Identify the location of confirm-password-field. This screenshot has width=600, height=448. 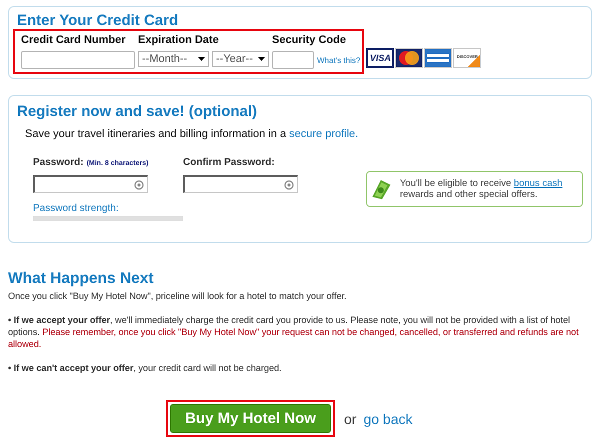
(240, 184).